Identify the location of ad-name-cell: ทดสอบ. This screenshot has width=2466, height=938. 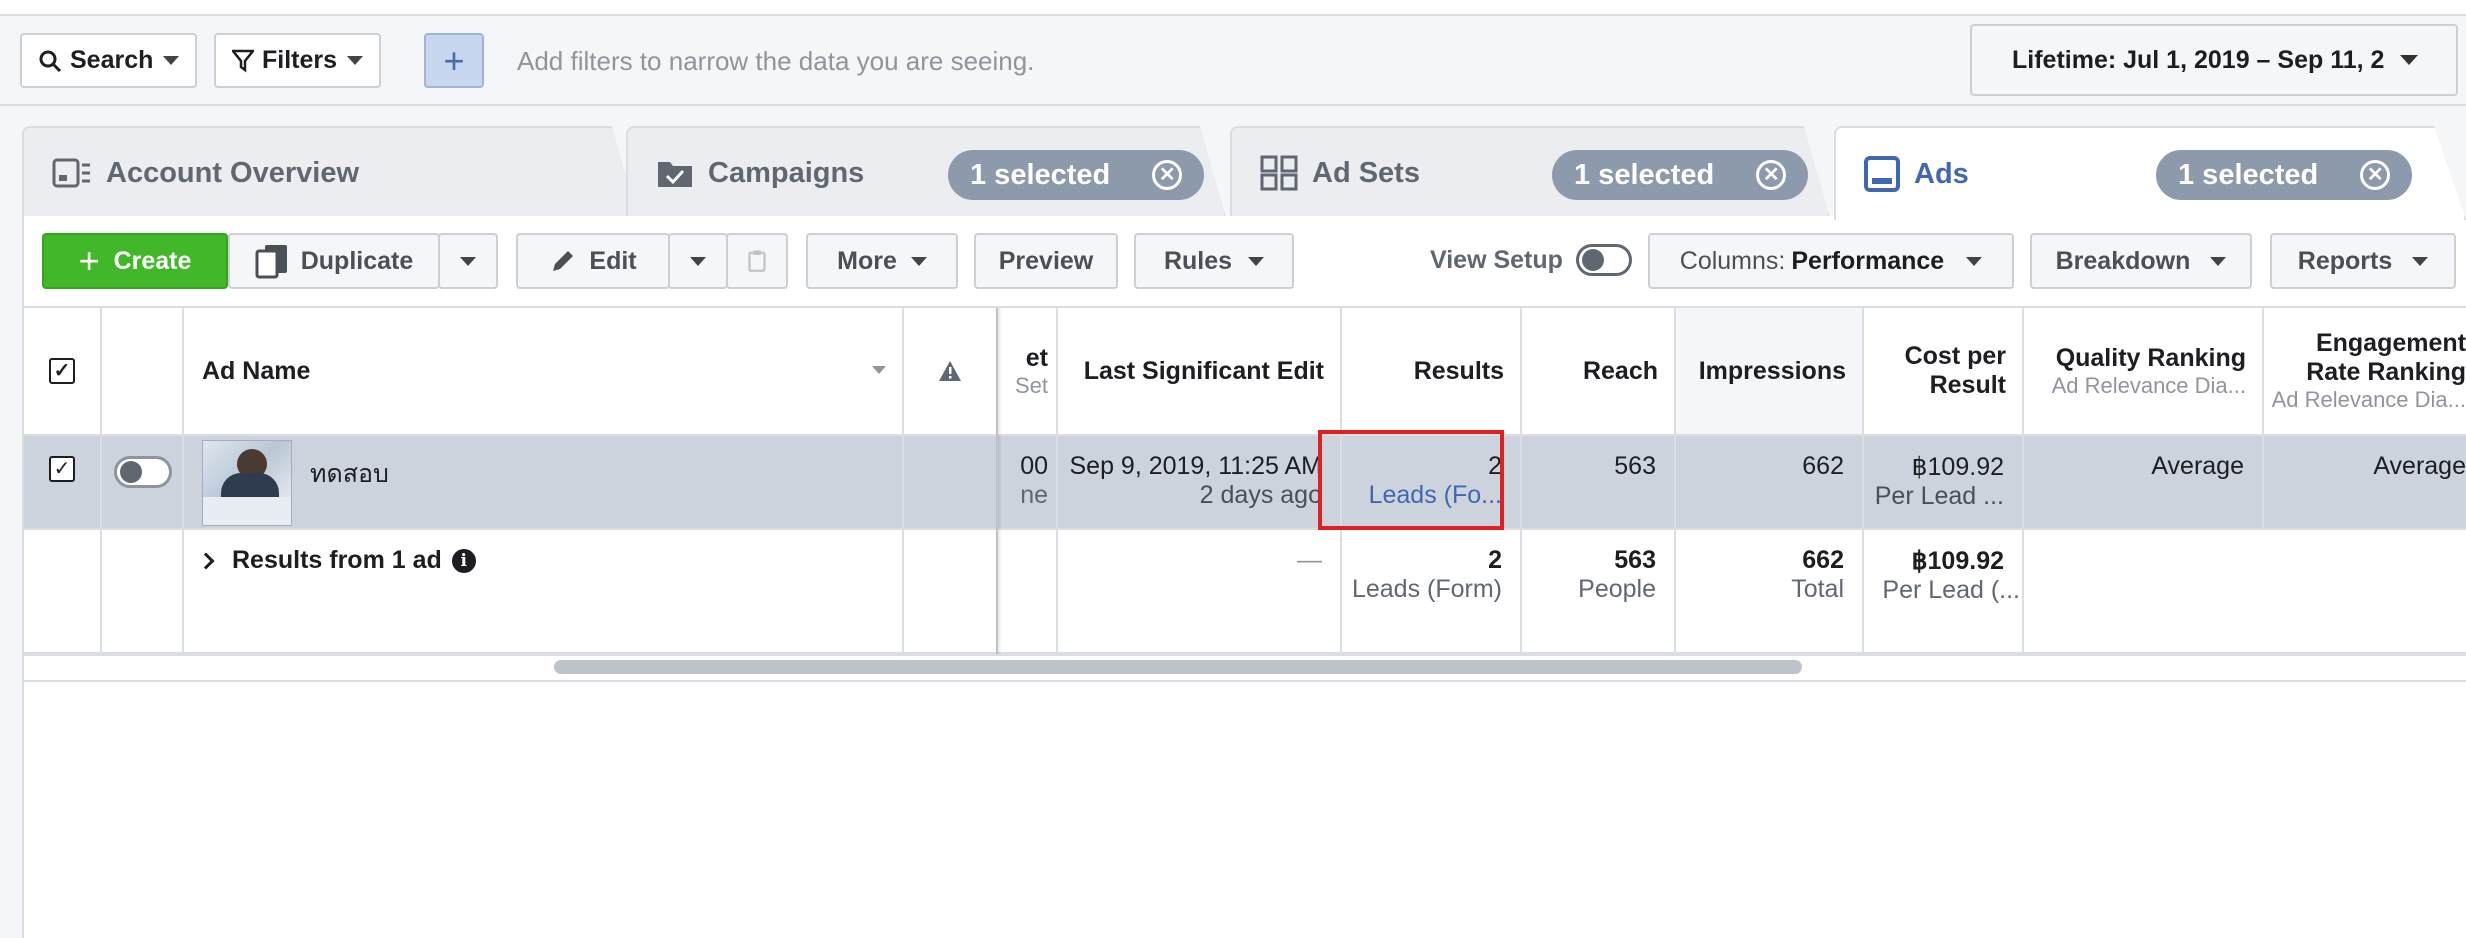
(544, 483).